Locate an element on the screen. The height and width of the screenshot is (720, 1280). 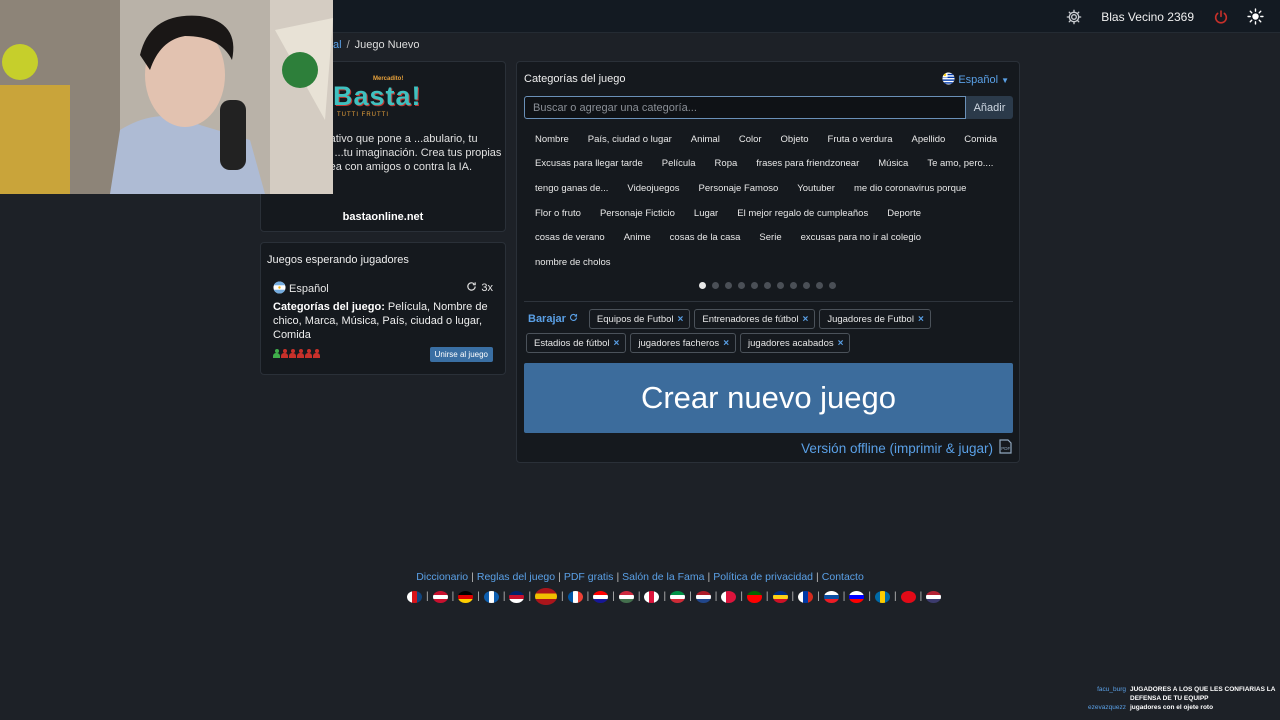
category-suggestion: Serie is located at coordinates (769, 238).